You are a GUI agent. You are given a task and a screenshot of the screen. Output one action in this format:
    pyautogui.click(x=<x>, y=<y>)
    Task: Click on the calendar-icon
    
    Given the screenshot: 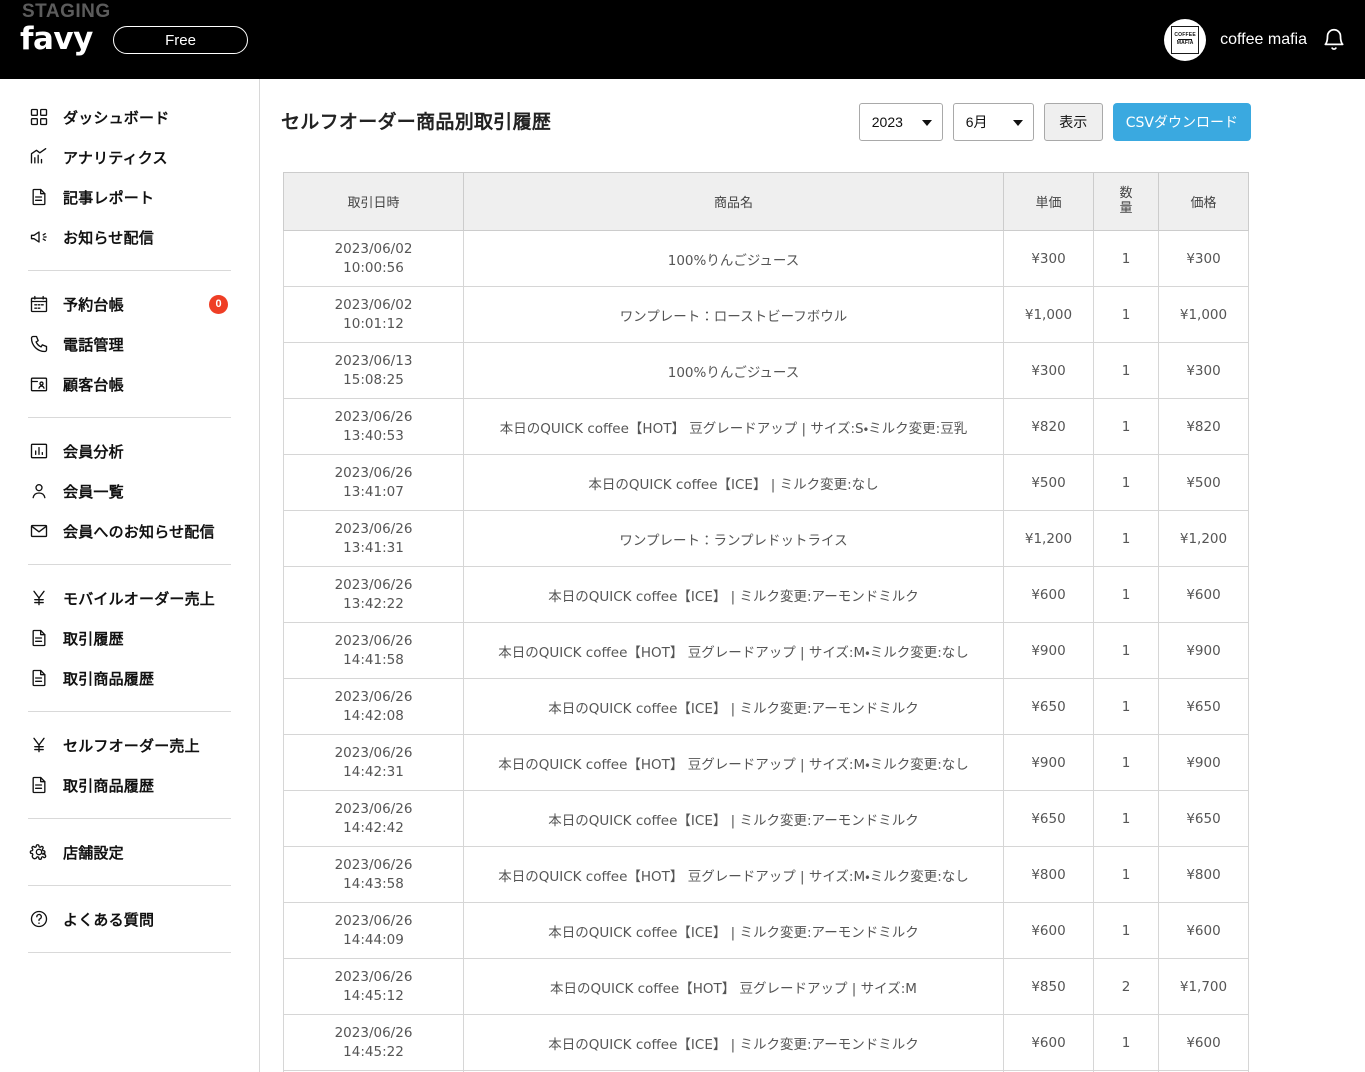 What is the action you would take?
    pyautogui.click(x=39, y=304)
    